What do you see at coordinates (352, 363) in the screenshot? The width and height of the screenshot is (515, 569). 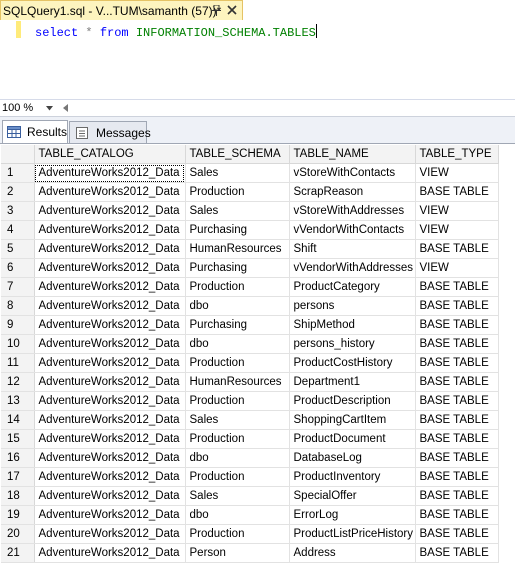 I see `table-cell-name: ProductCostHistory` at bounding box center [352, 363].